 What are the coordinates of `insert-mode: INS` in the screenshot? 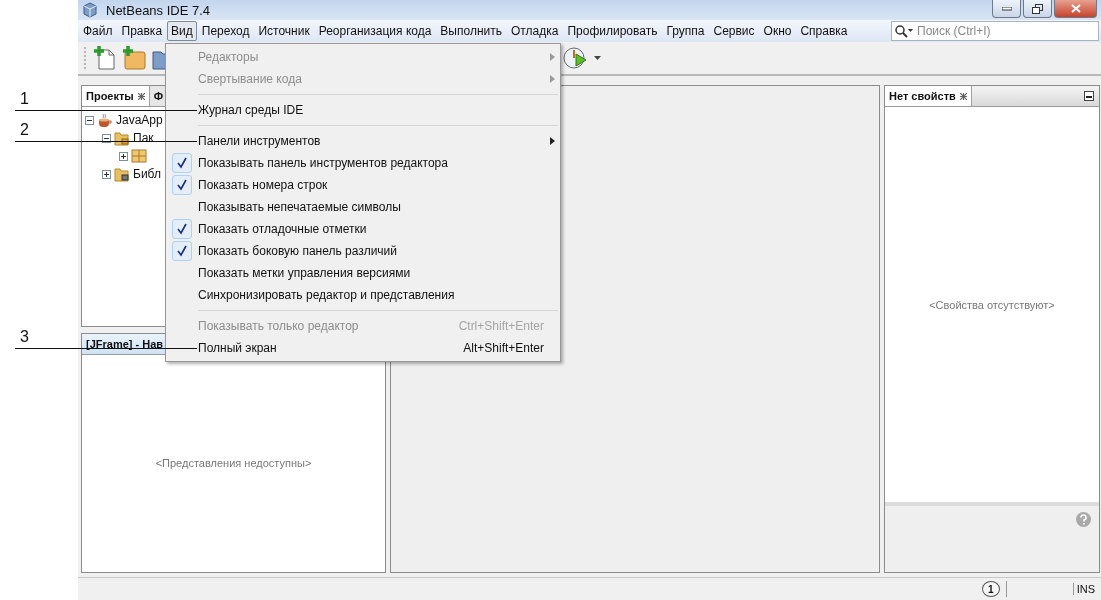 It's located at (1083, 589).